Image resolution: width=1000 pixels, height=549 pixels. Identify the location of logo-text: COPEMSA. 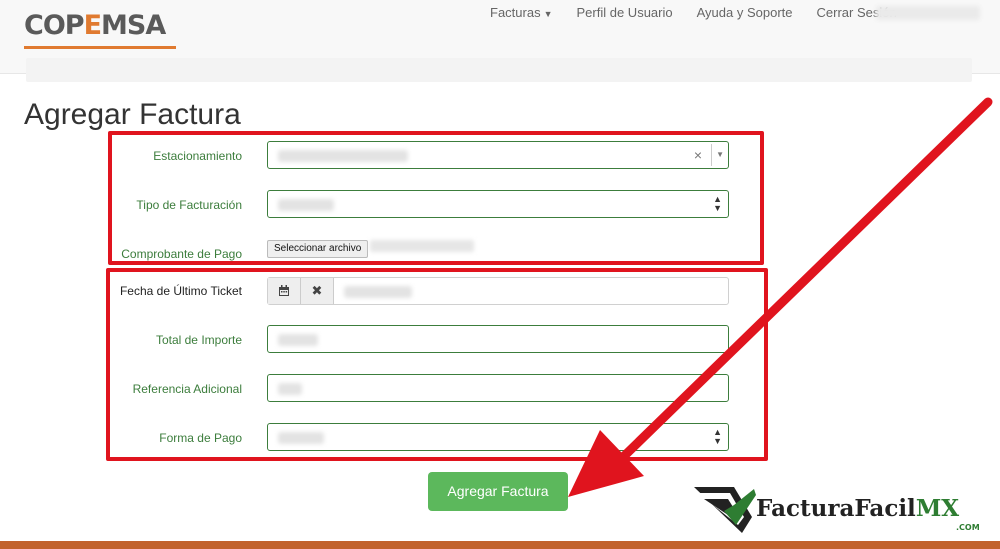
(95, 25).